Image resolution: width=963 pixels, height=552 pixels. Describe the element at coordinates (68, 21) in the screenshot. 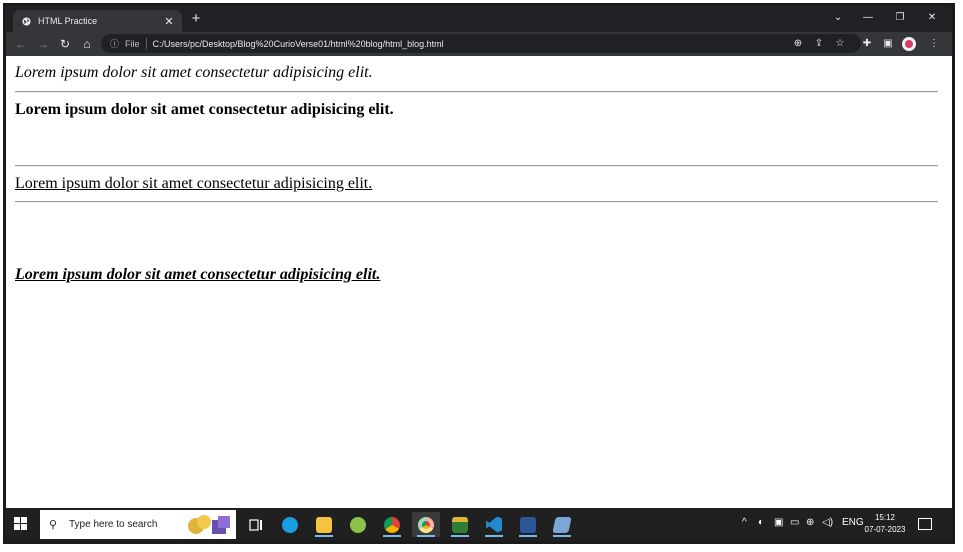

I see `tab-title: HTML Practice` at that location.